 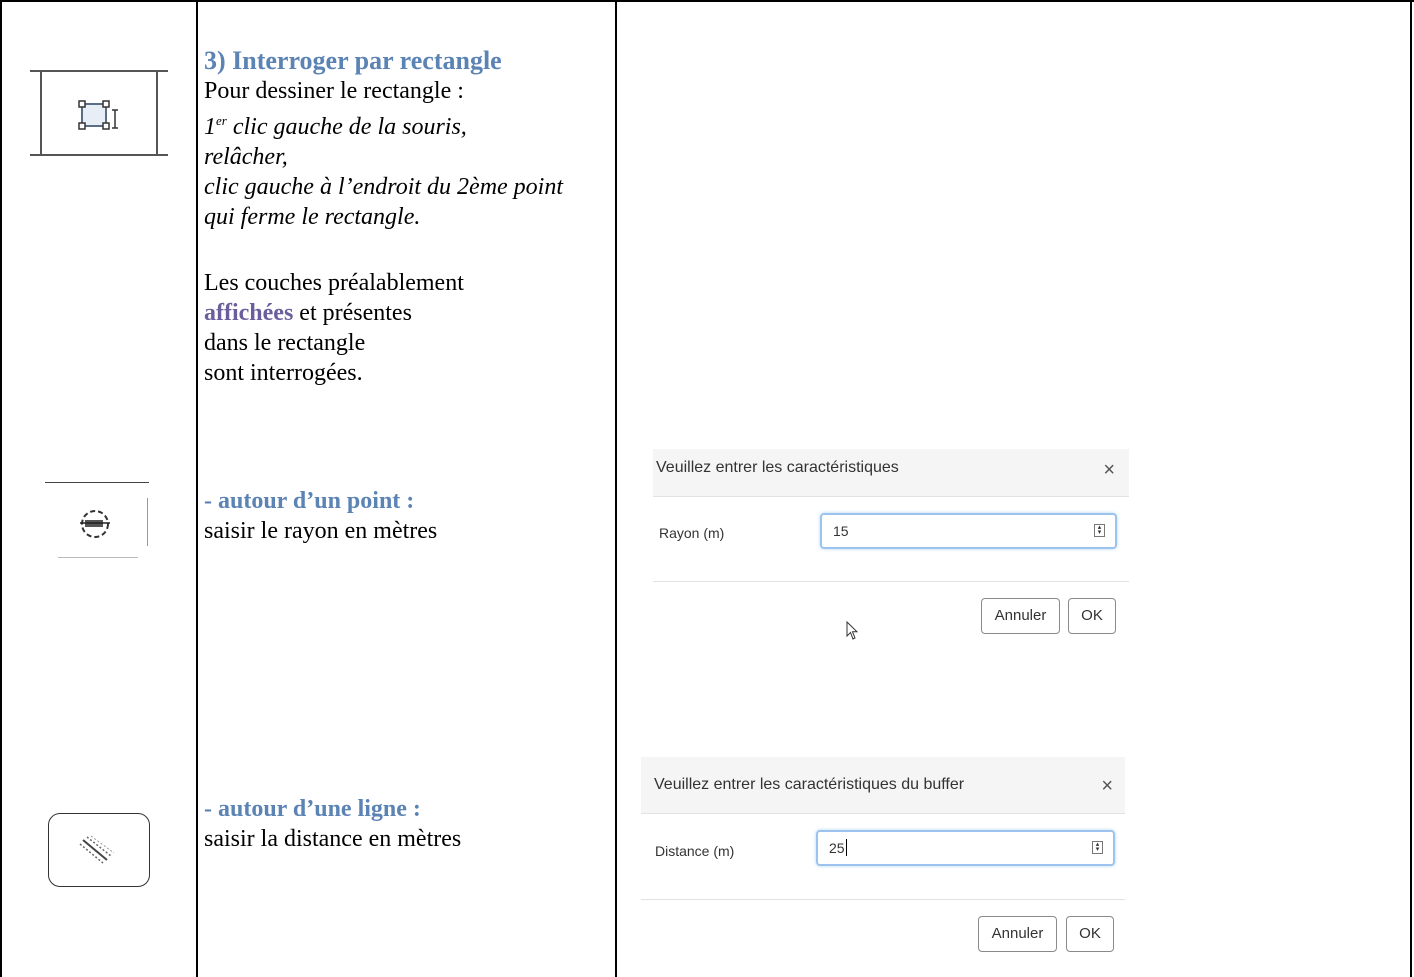 What do you see at coordinates (965, 848) in the screenshot?
I see `distance-input: 25 ▴ ▾` at bounding box center [965, 848].